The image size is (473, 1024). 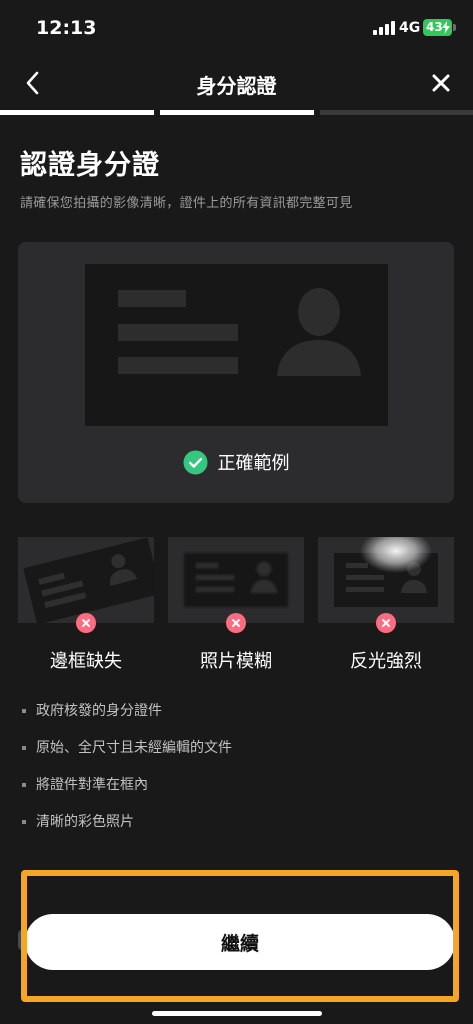 I want to click on battery-icon: 43, so click(x=437, y=27).